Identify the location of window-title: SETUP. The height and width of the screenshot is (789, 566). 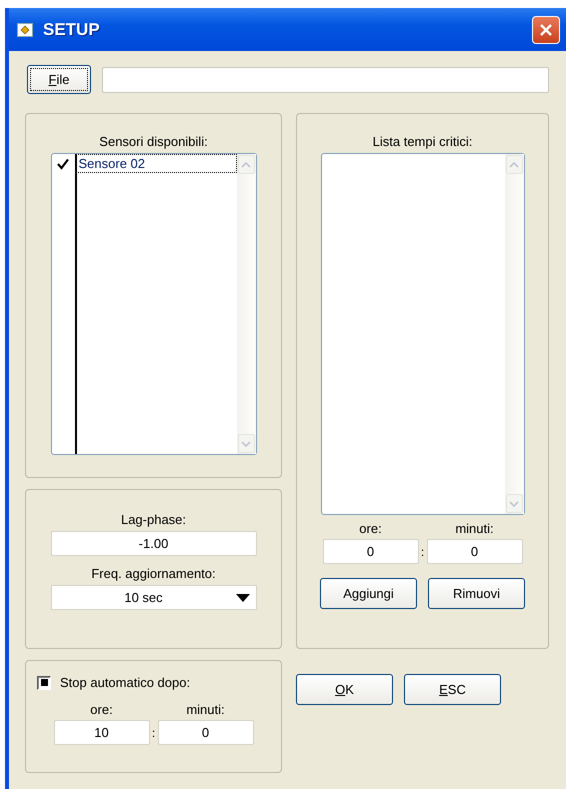
(72, 30).